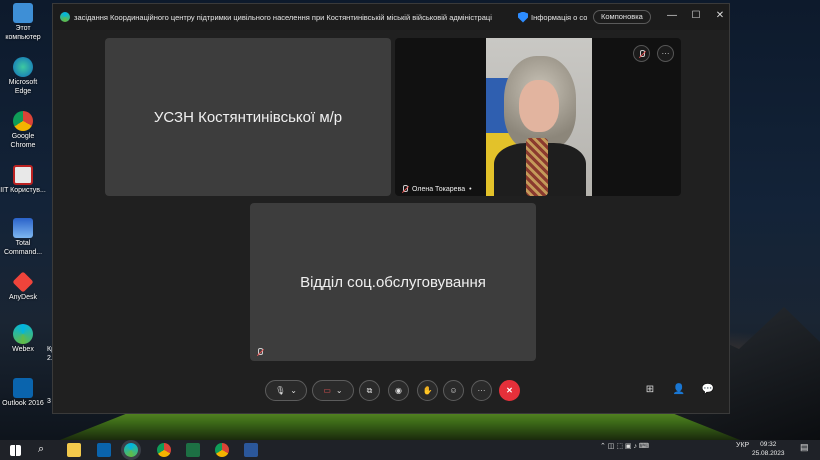  I want to click on stop-video-button: ▭ ⌄, so click(333, 390).